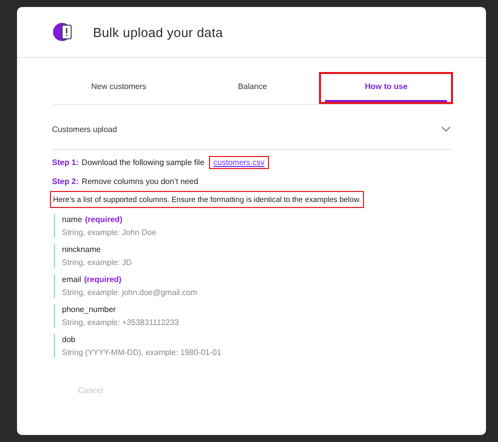  I want to click on column-description: String, example: +353831112233, so click(121, 322).